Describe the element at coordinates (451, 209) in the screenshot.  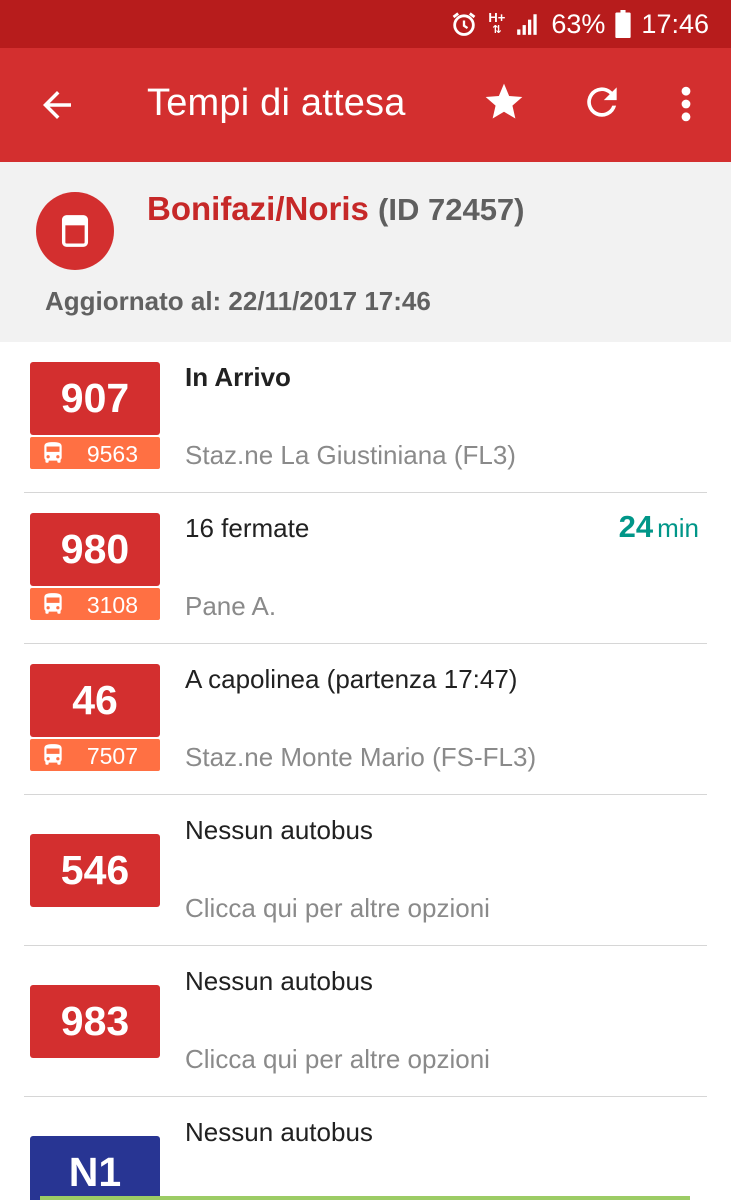
I see `stop-id: (ID 72457)` at that location.